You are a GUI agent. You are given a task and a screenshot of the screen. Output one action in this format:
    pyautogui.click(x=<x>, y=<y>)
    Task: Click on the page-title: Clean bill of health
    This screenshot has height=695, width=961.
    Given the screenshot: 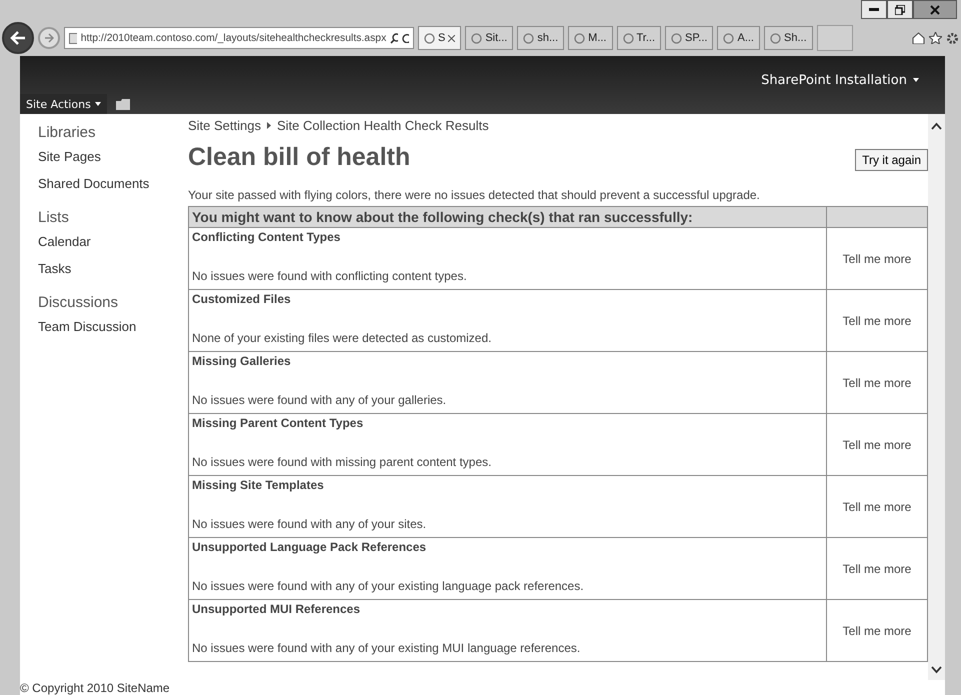 What is the action you would take?
    pyautogui.click(x=299, y=157)
    